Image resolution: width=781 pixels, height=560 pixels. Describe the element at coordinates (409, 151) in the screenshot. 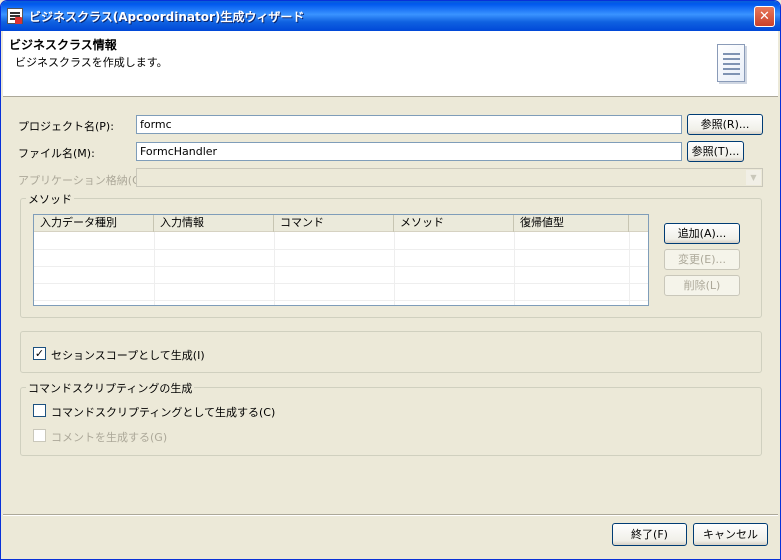

I see `file-name-input: FormcHandler` at that location.